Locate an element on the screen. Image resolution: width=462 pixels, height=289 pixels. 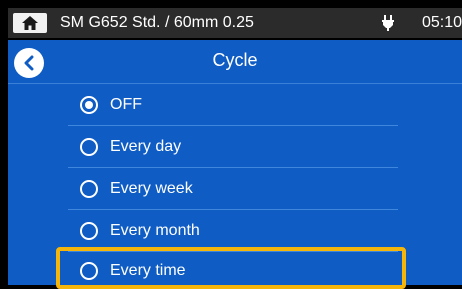
home-button is located at coordinates (30, 23).